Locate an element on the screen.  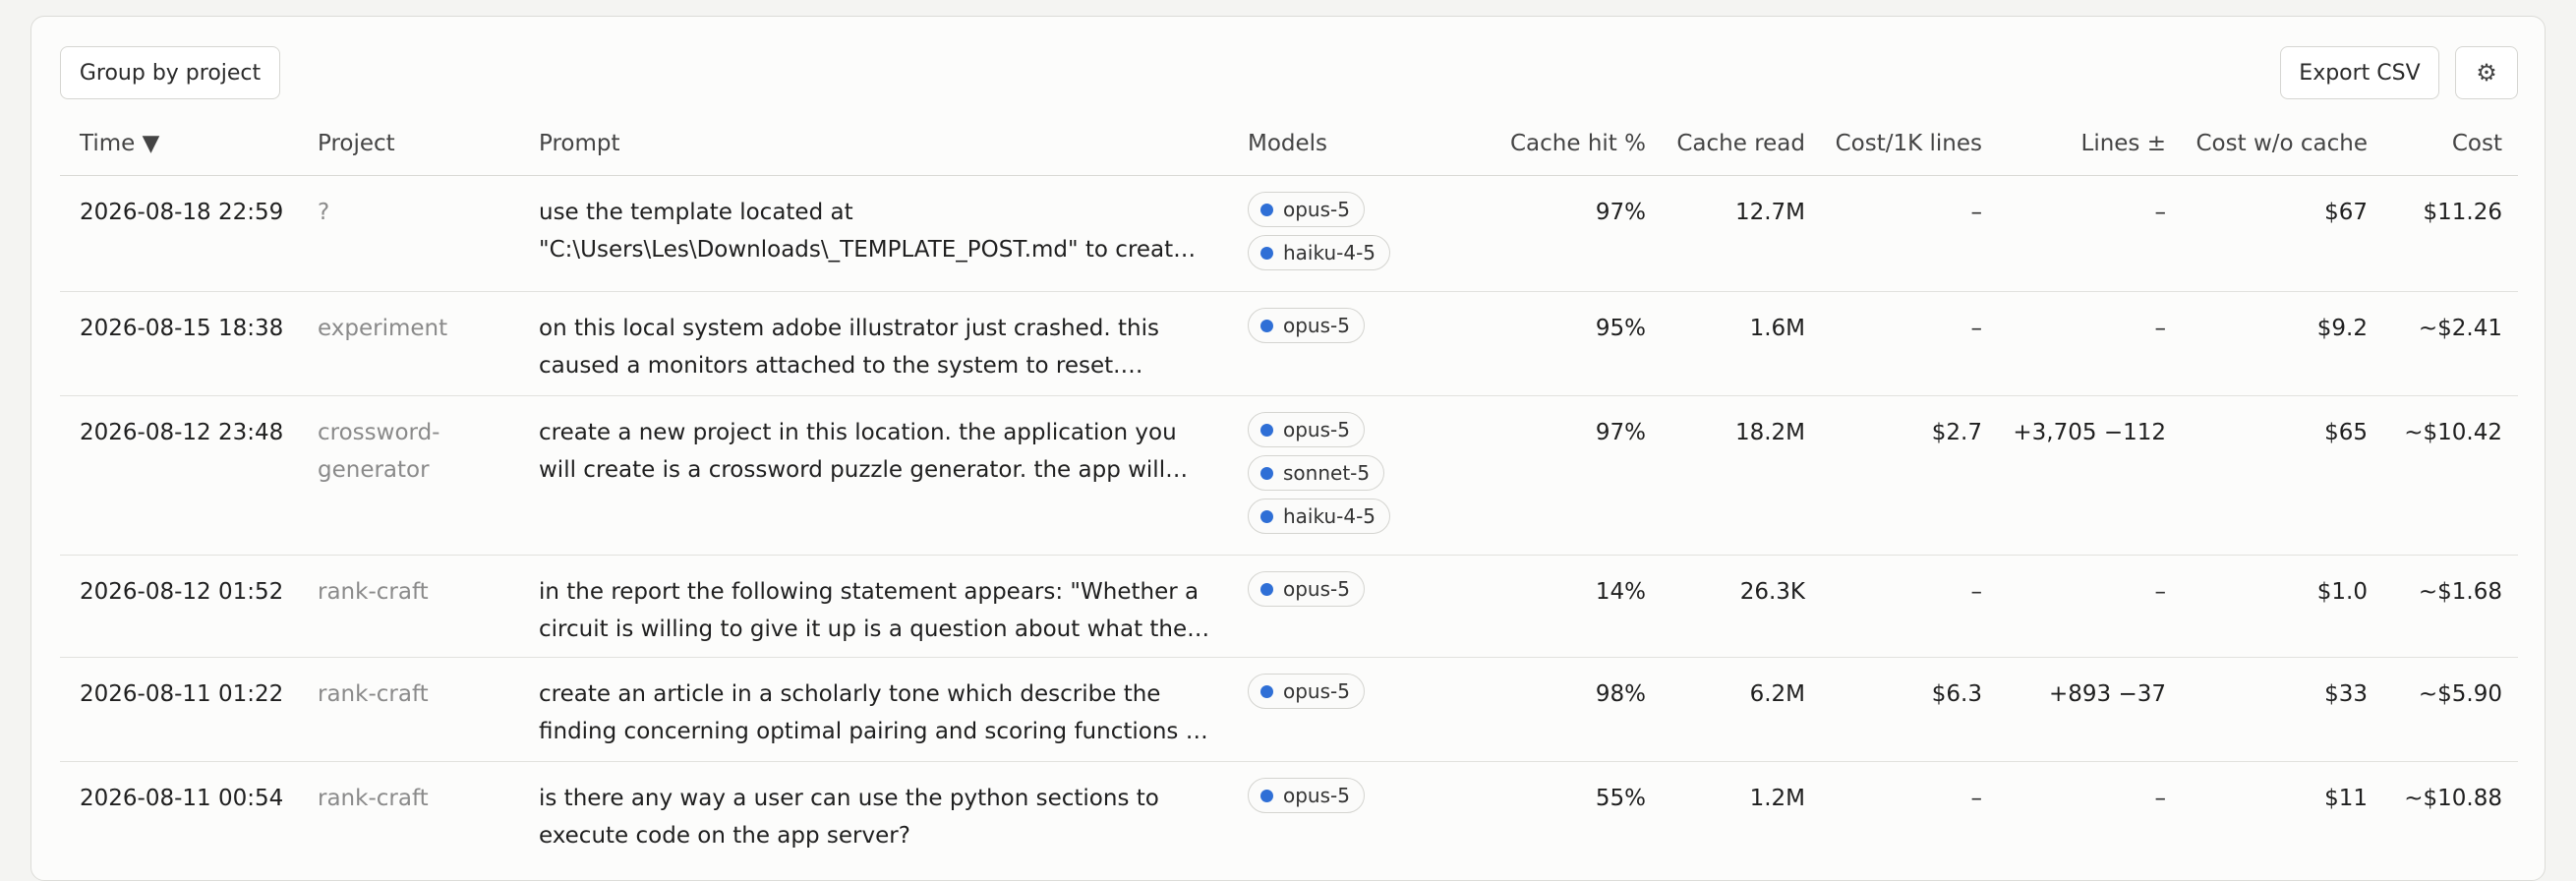
row-cache-read: 1.2M is located at coordinates (1777, 798).